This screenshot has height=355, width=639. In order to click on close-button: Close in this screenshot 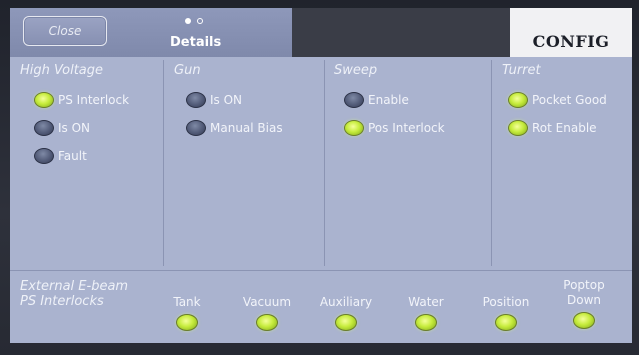, I will do `click(65, 31)`.